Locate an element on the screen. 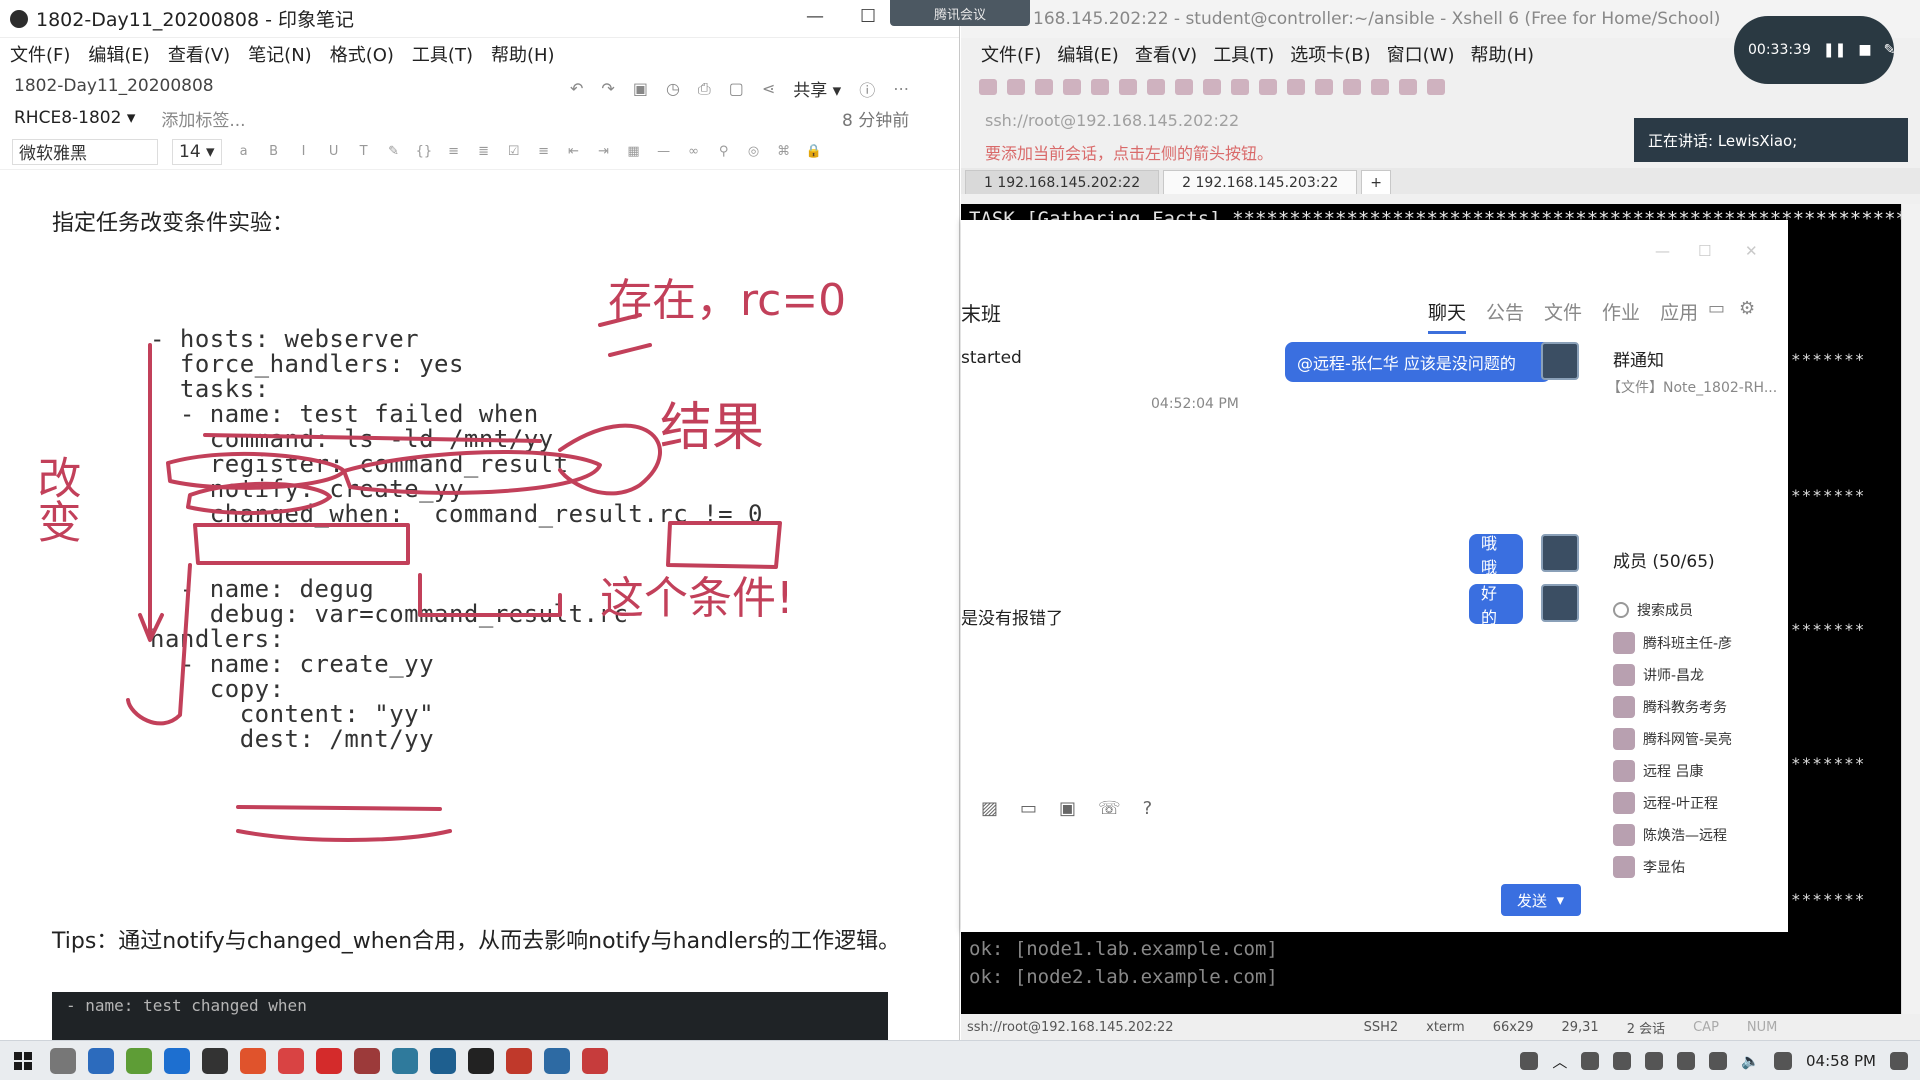 The height and width of the screenshot is (1080, 1920). xmenu-tabs: 选项卡(B) is located at coordinates (1330, 54).